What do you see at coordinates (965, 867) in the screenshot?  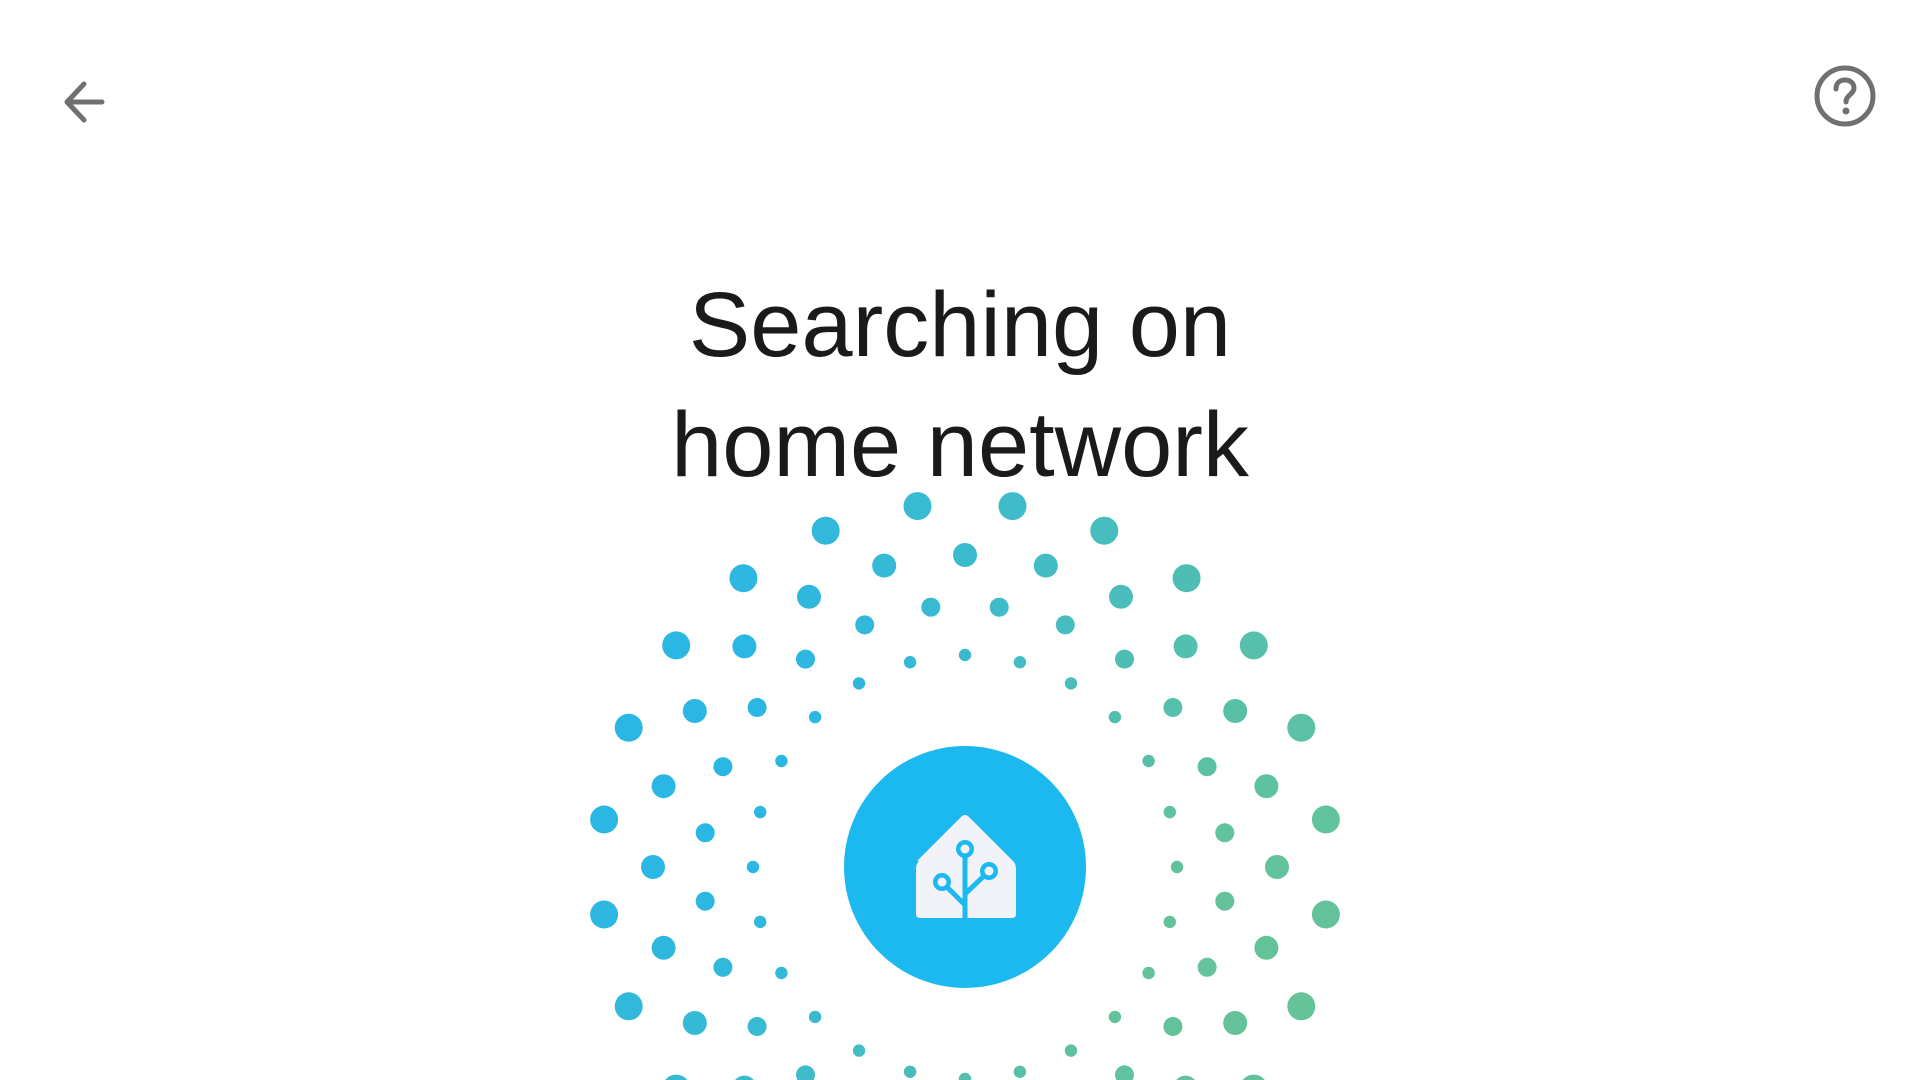 I see `home-assistant-hub` at bounding box center [965, 867].